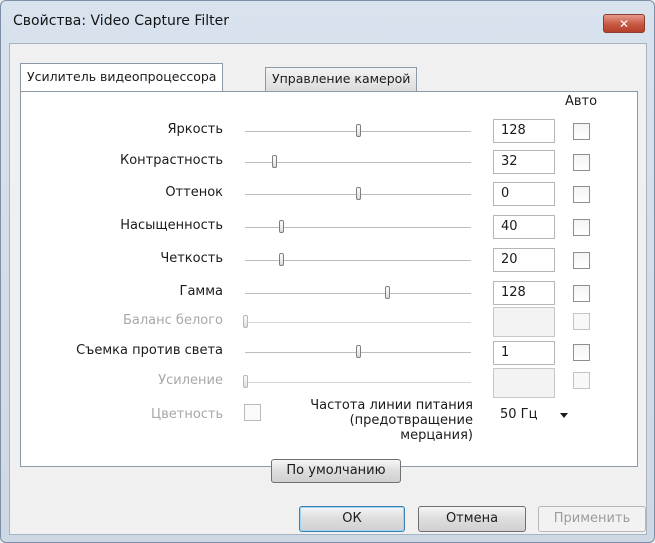 The height and width of the screenshot is (543, 655). I want to click on chevron-down-icon, so click(564, 415).